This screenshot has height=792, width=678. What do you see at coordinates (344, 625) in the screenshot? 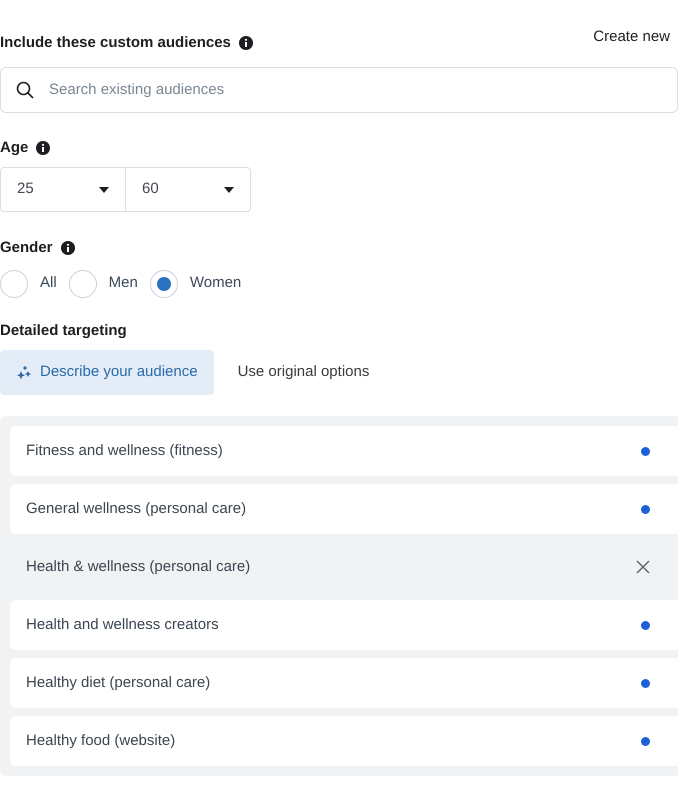
I see `targeting-item: Health and wellness creators` at bounding box center [344, 625].